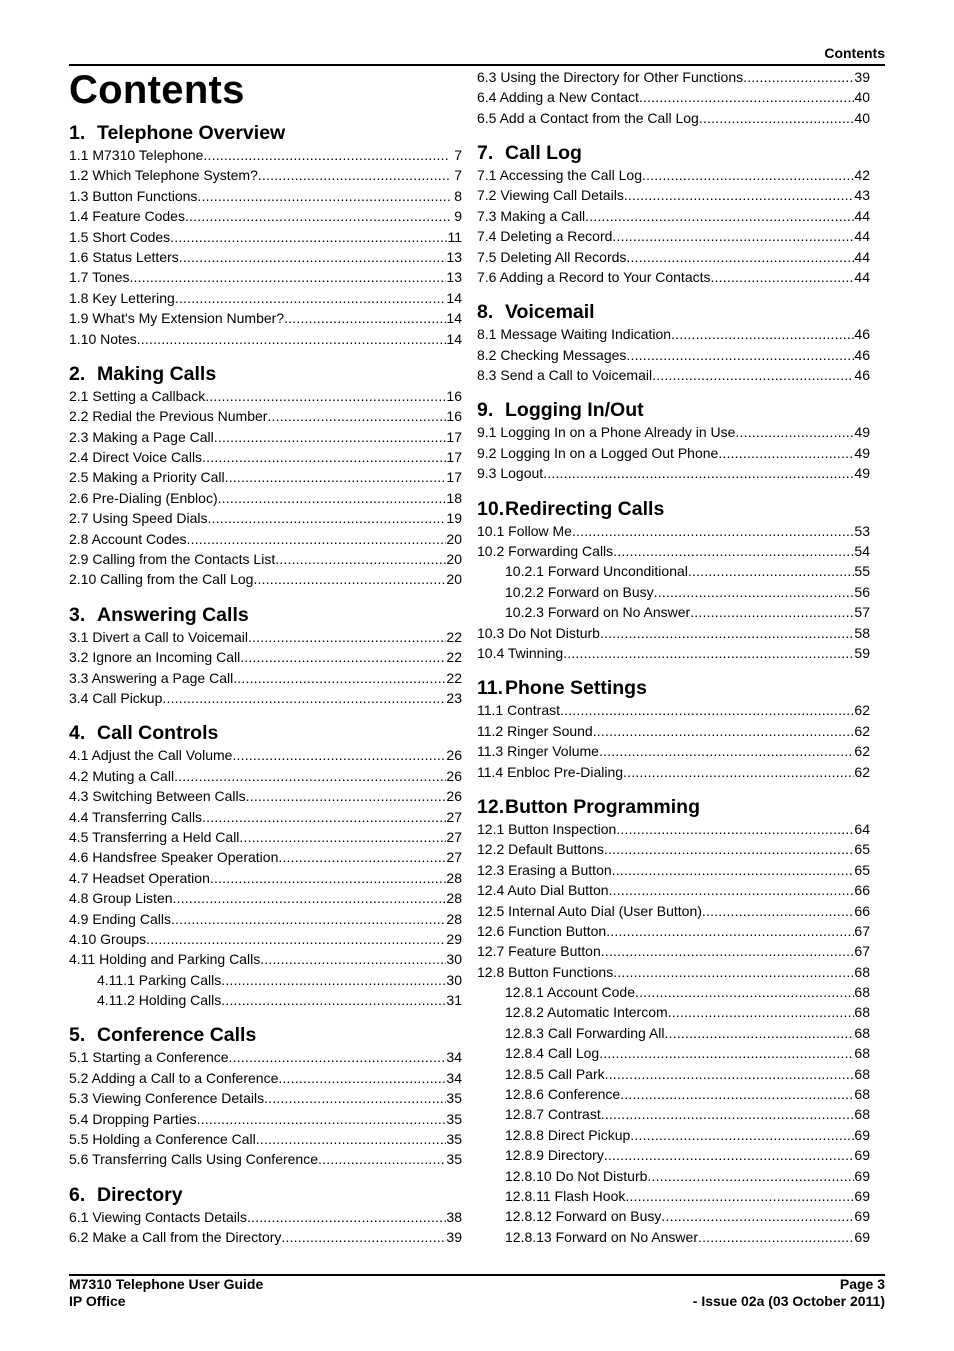  Describe the element at coordinates (265, 1119) in the screenshot. I see `toc-entry: 5.4 Dropping Parties 35` at that location.